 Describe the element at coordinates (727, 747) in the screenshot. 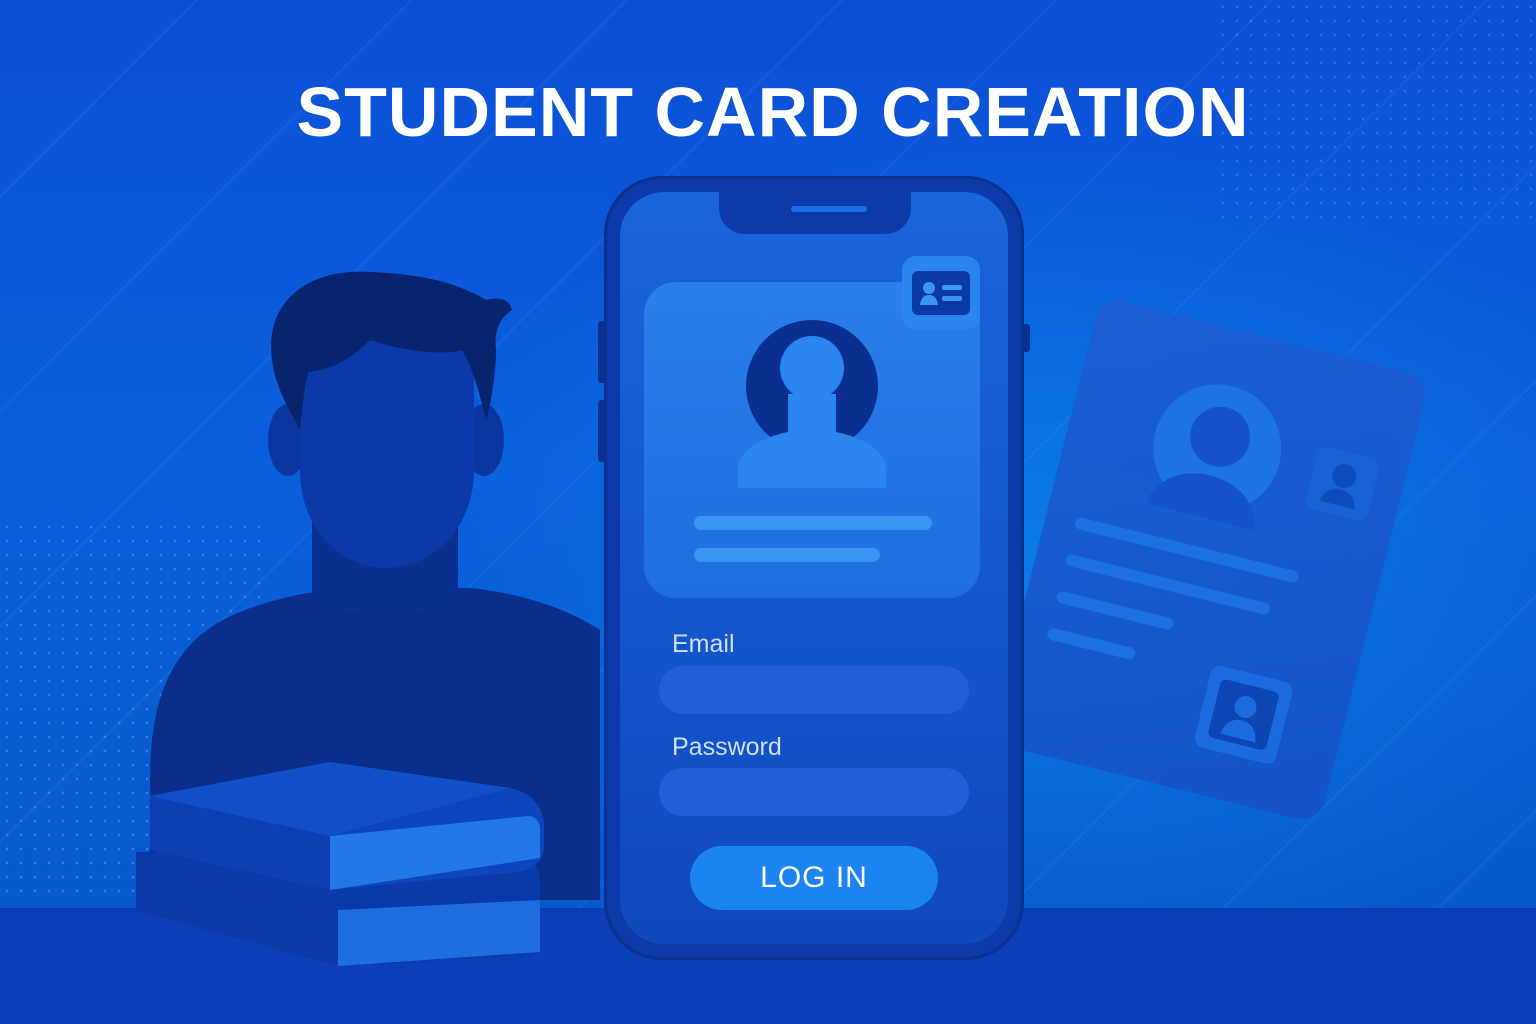

I see `password-label: Password` at that location.